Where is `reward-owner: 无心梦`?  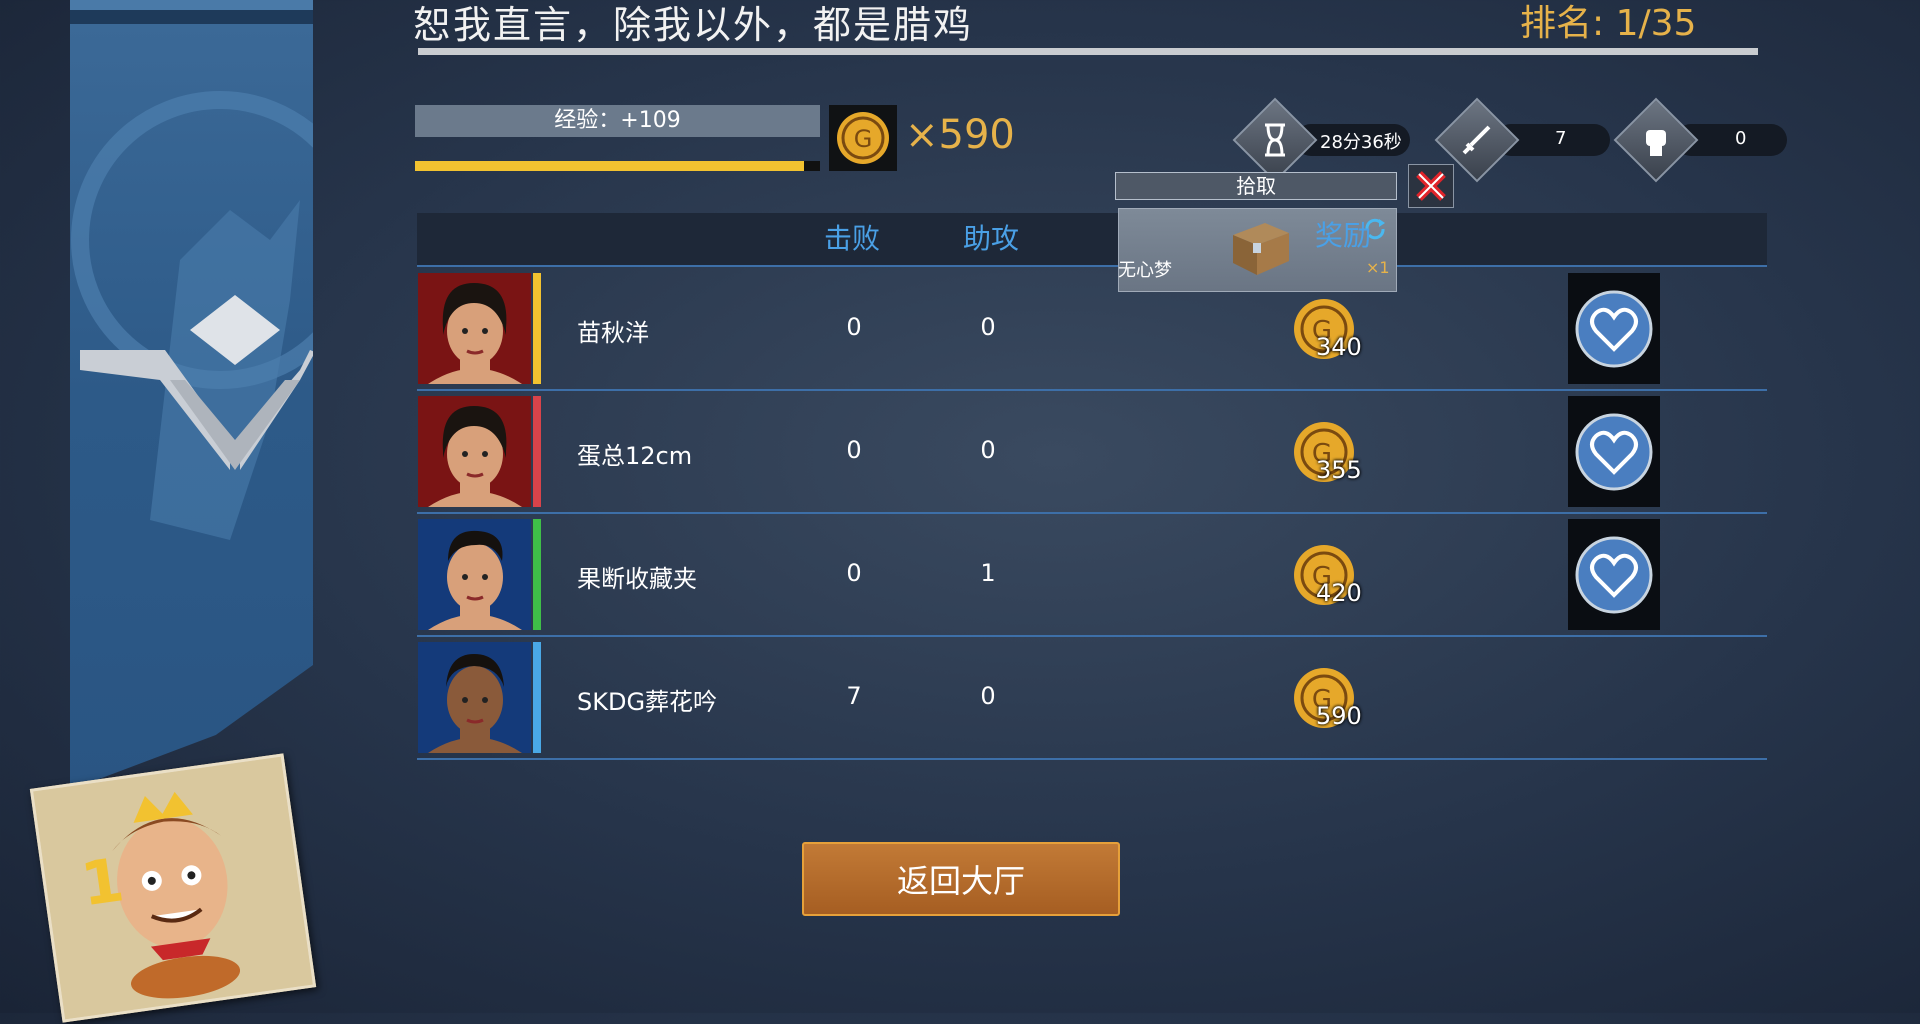
reward-owner: 无心梦 is located at coordinates (1145, 270).